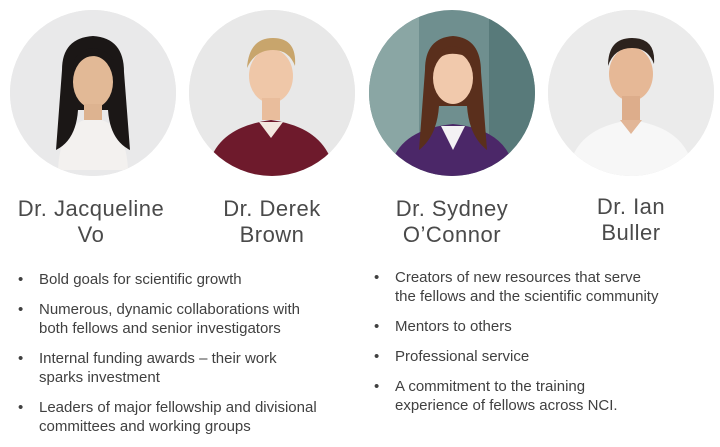 Image resolution: width=720 pixels, height=447 pixels. Describe the element at coordinates (544, 326) in the screenshot. I see `list-item: Mentors to others` at that location.